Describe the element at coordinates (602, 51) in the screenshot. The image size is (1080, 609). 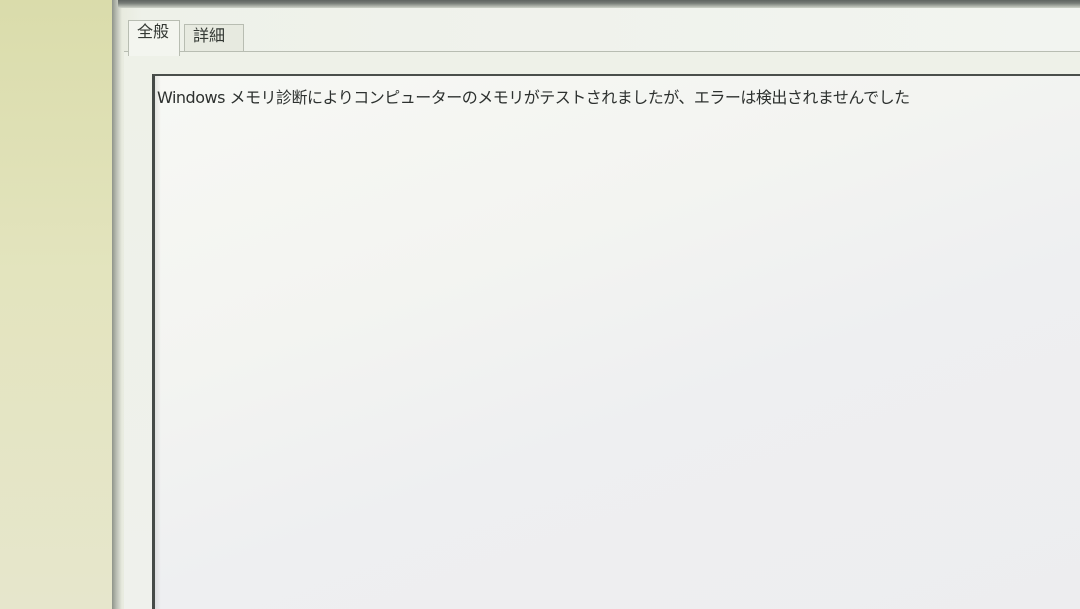
I see `tab-panel-border` at that location.